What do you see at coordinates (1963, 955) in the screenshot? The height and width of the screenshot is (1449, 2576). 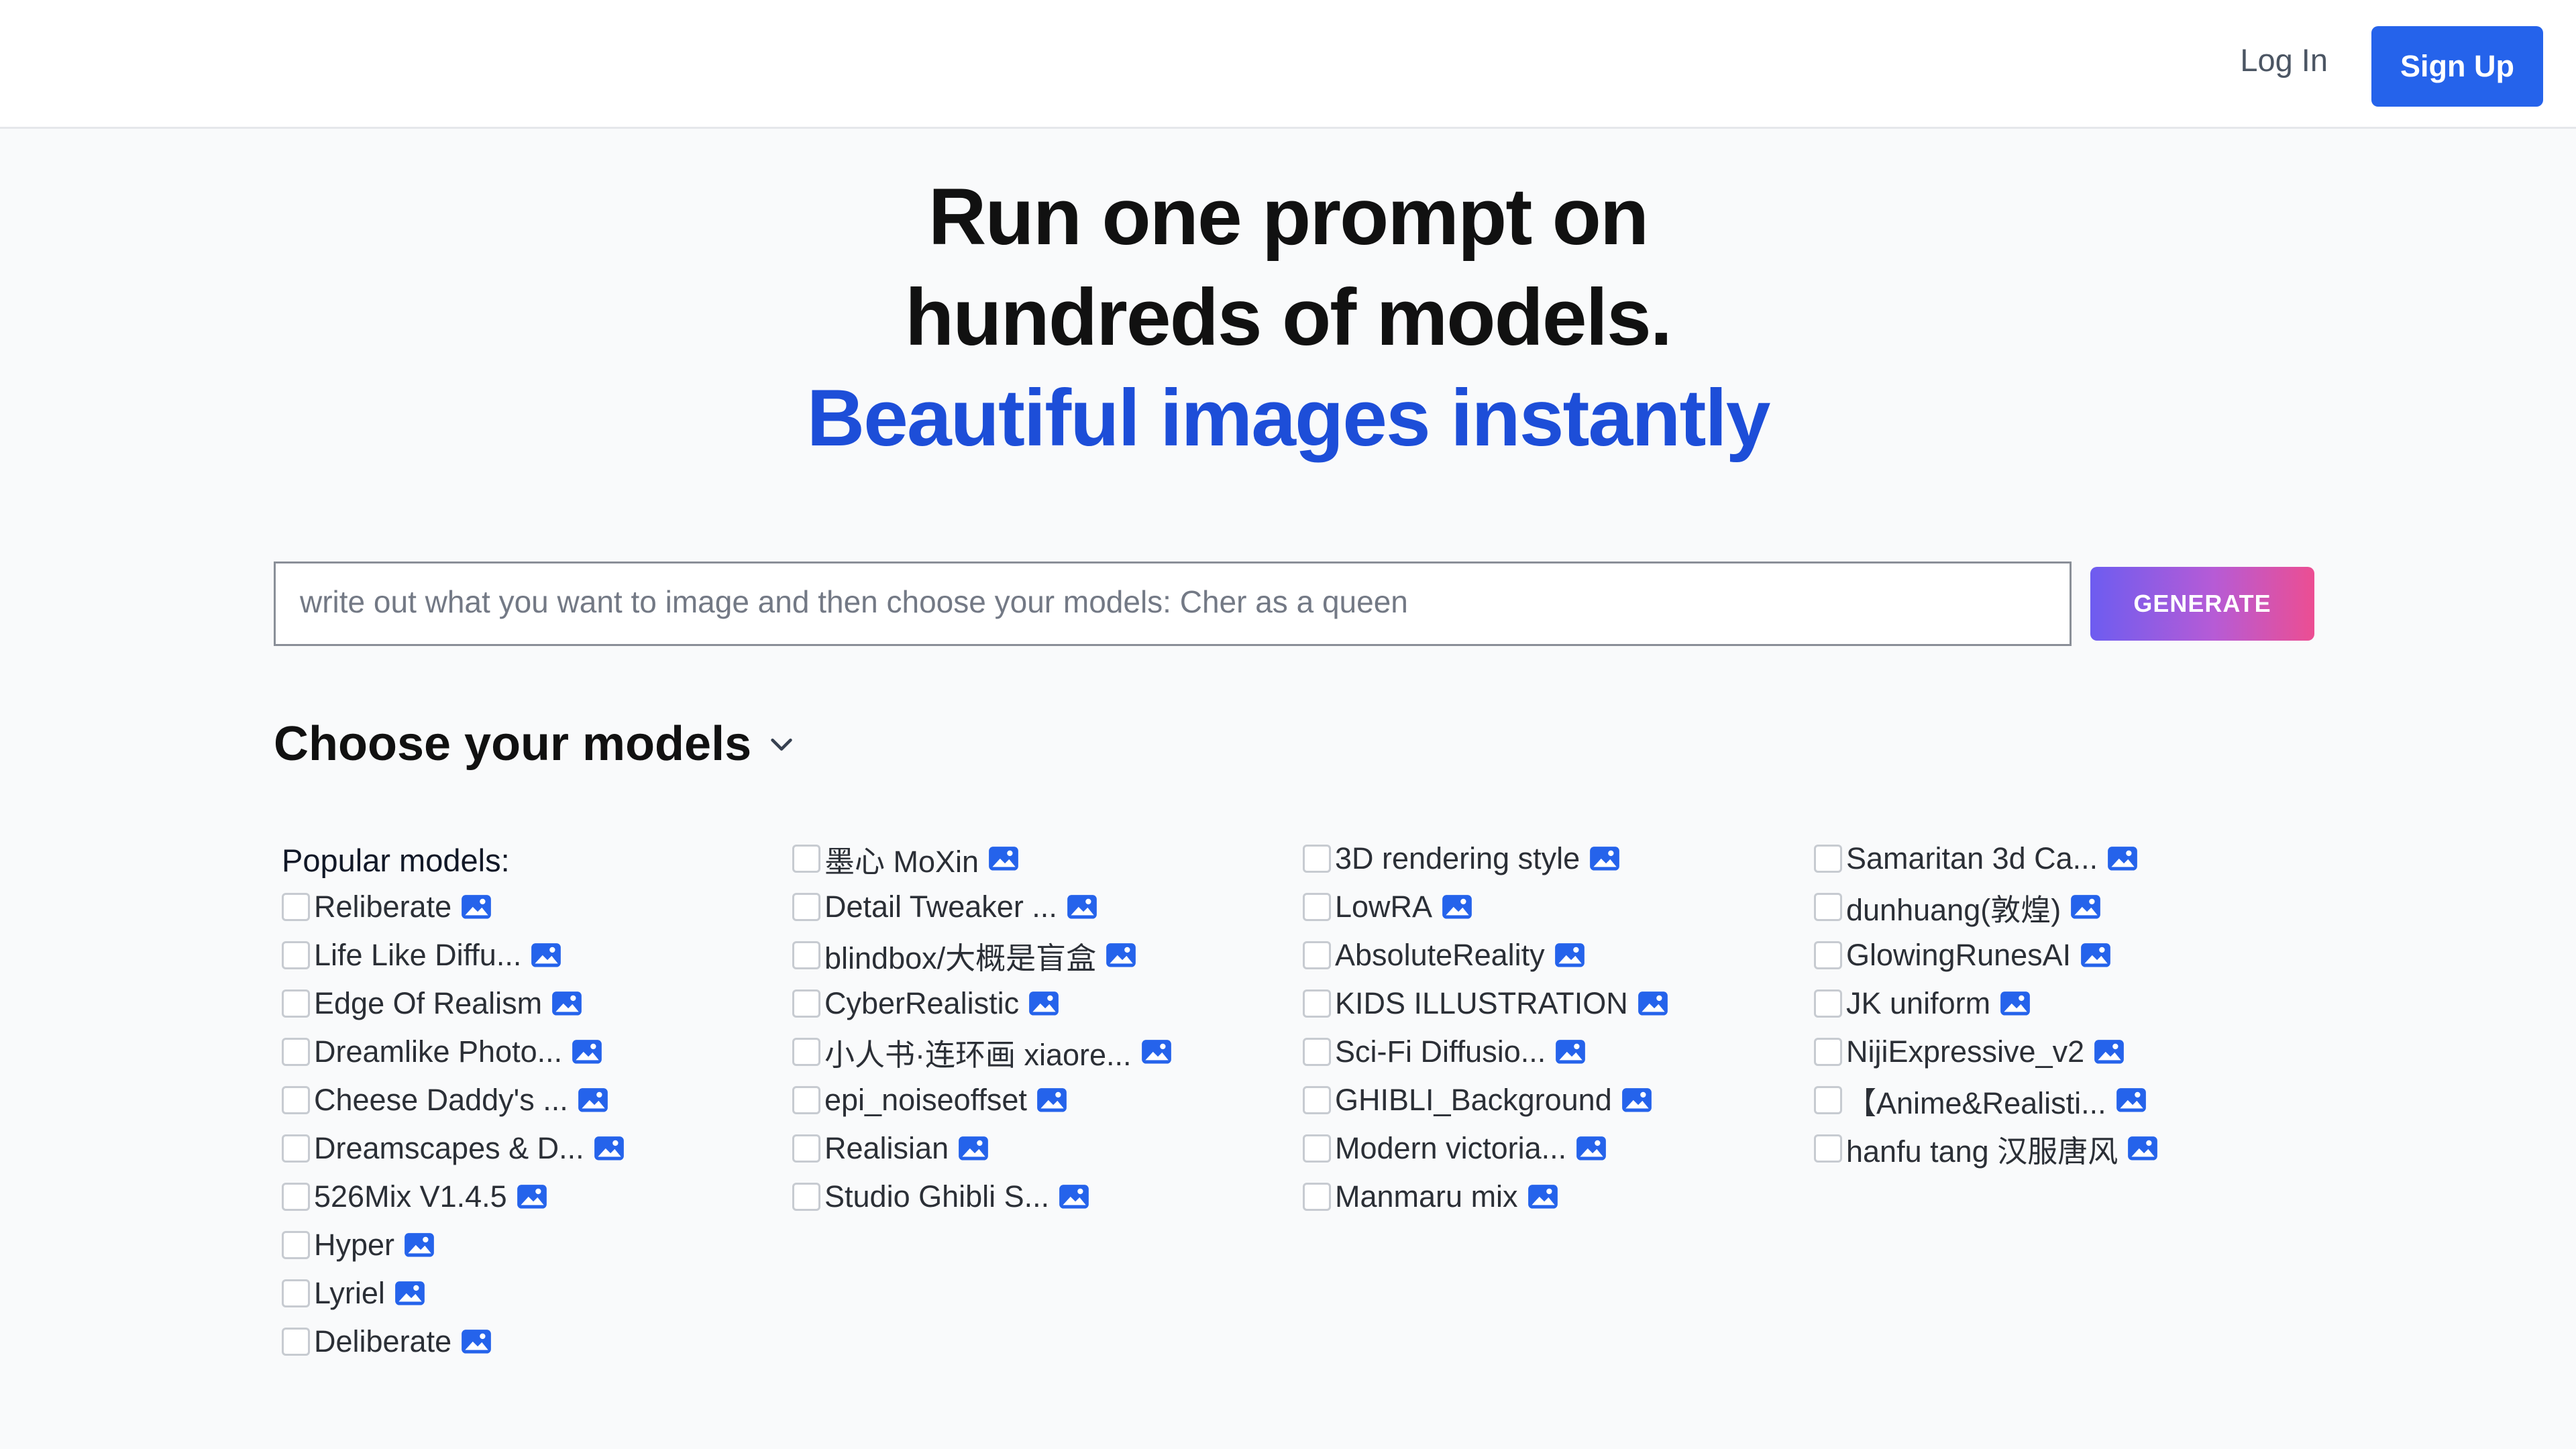 I see `model-option: GlowingRunesAI` at bounding box center [1963, 955].